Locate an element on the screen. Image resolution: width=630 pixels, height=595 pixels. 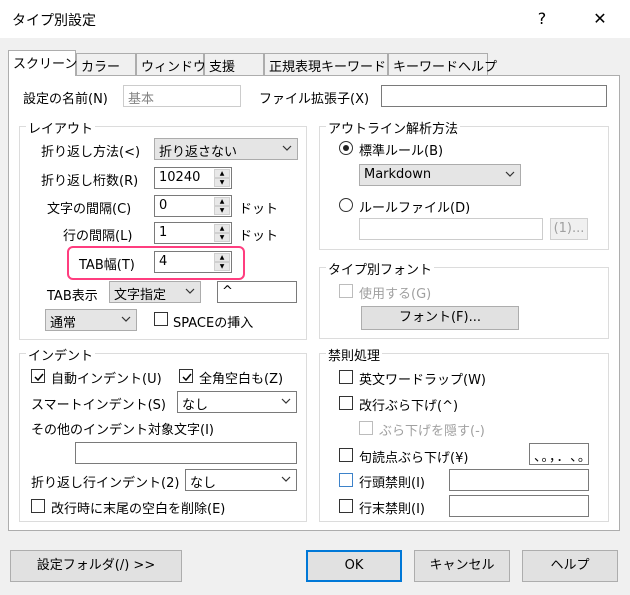
radio-dot-icon is located at coordinates (346, 148).